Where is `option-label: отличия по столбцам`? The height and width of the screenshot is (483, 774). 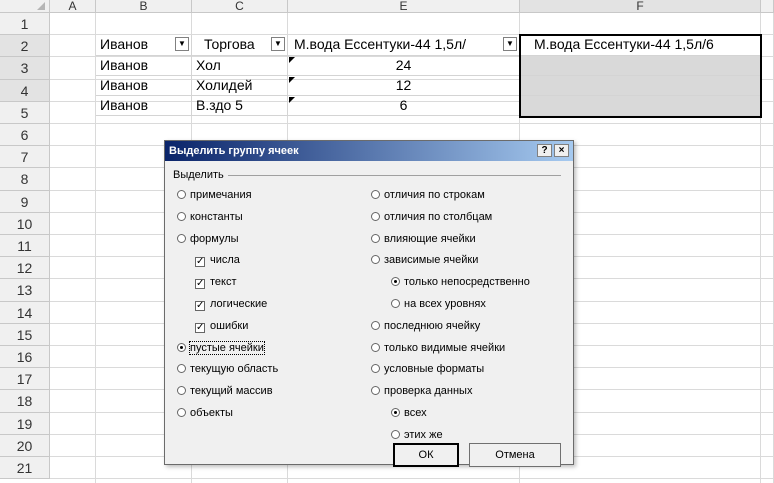 option-label: отличия по столбцам is located at coordinates (438, 216).